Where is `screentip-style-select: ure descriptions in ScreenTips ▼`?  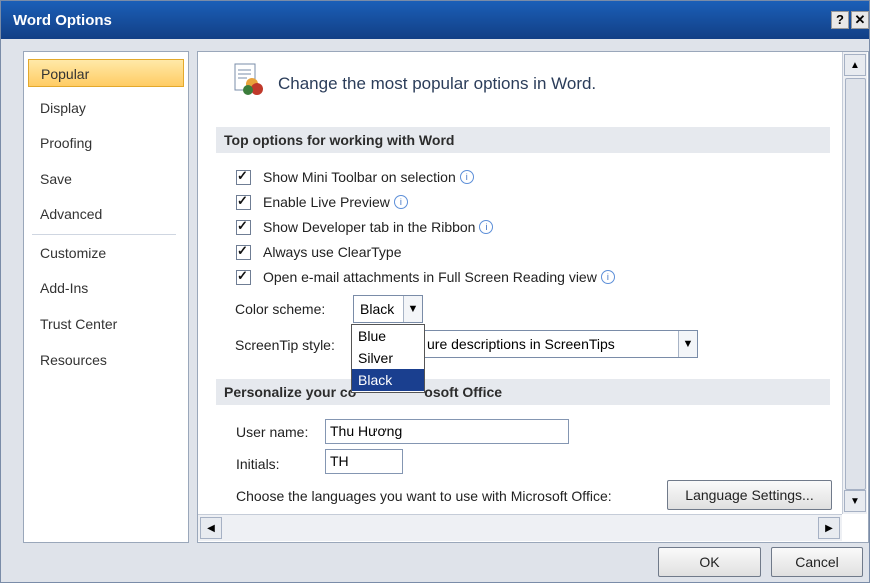
screentip-style-select: ure descriptions in ScreenTips ▼ is located at coordinates (559, 344).